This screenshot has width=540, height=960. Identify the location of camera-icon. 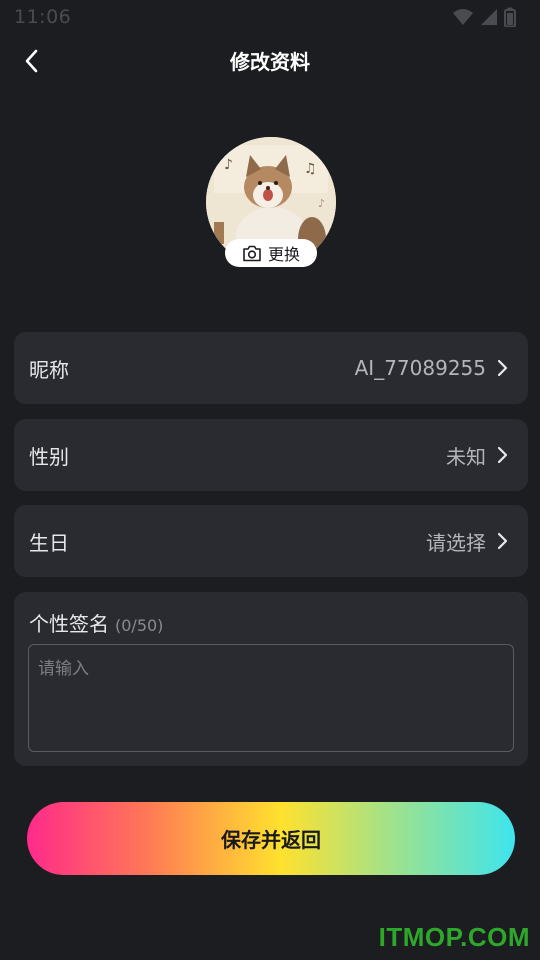
(252, 253).